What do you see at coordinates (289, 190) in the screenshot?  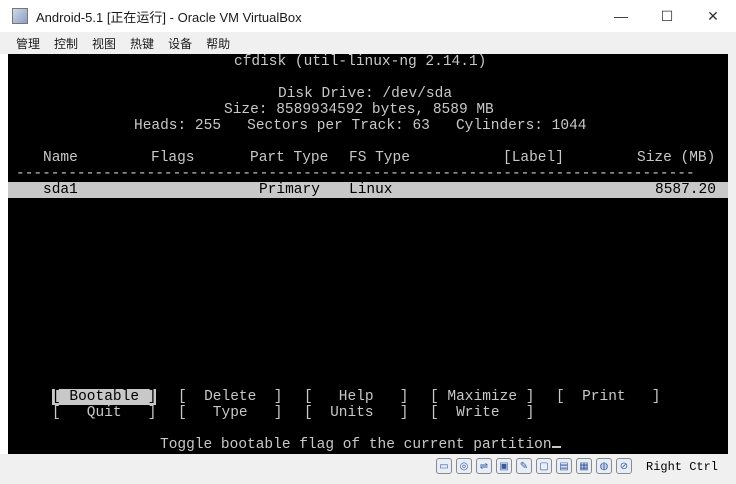 I see `partition-type: Primary` at bounding box center [289, 190].